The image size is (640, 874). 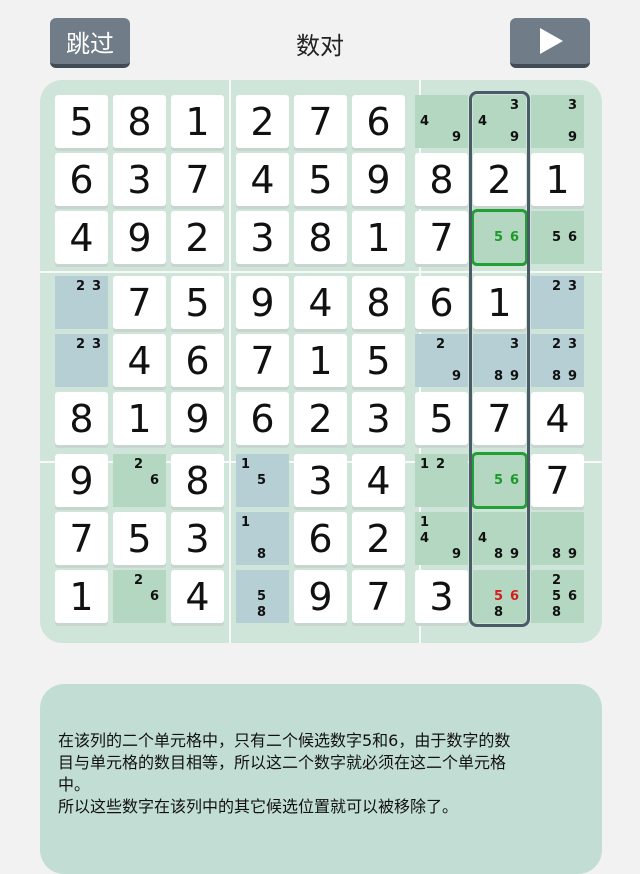 I want to click on cell-value: 3, so click(x=378, y=418).